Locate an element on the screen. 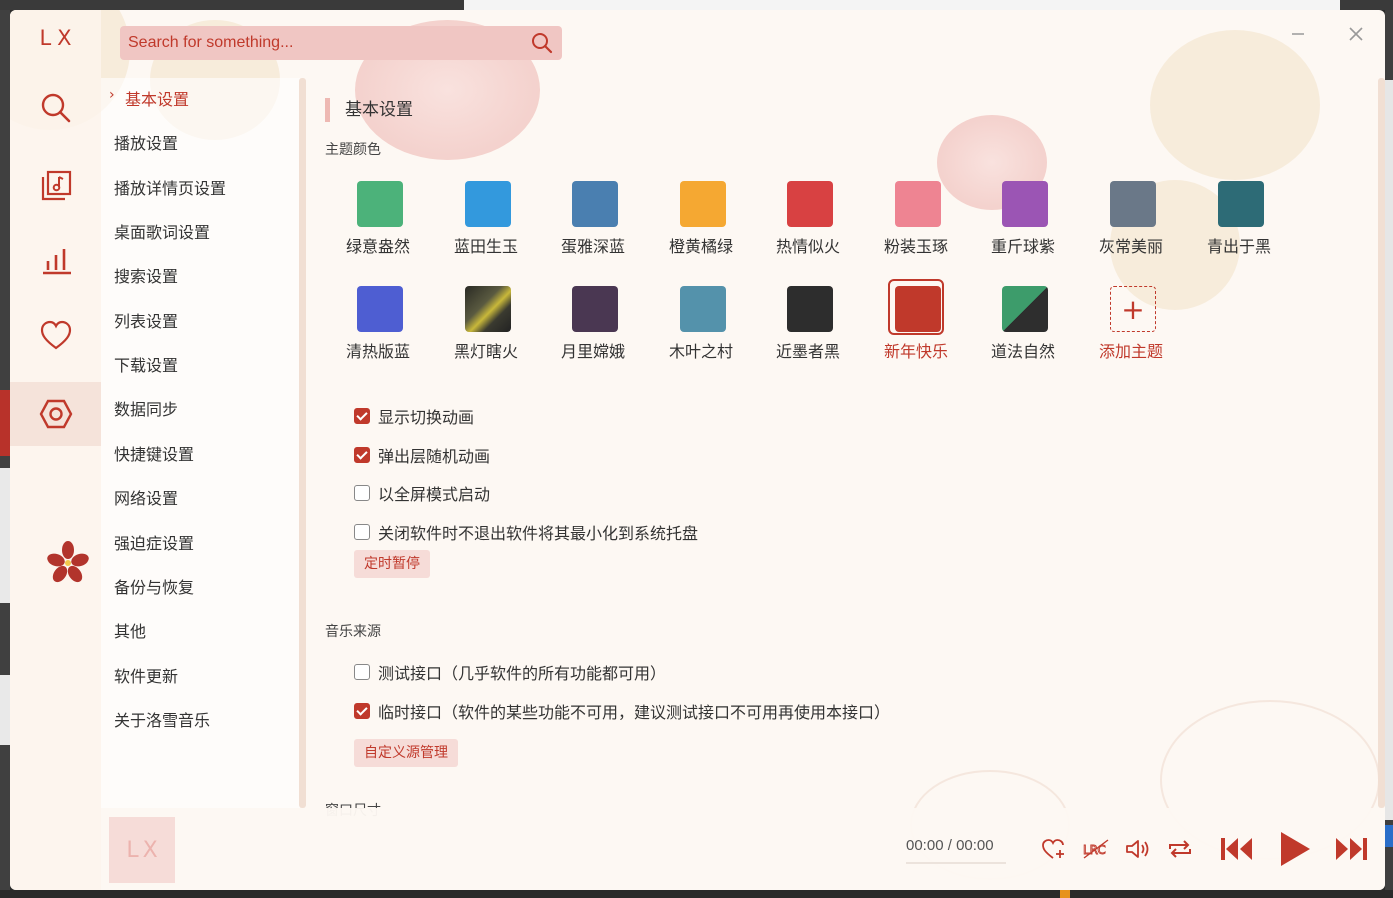 This screenshot has width=1393, height=898. nav-search is located at coordinates (55, 108).